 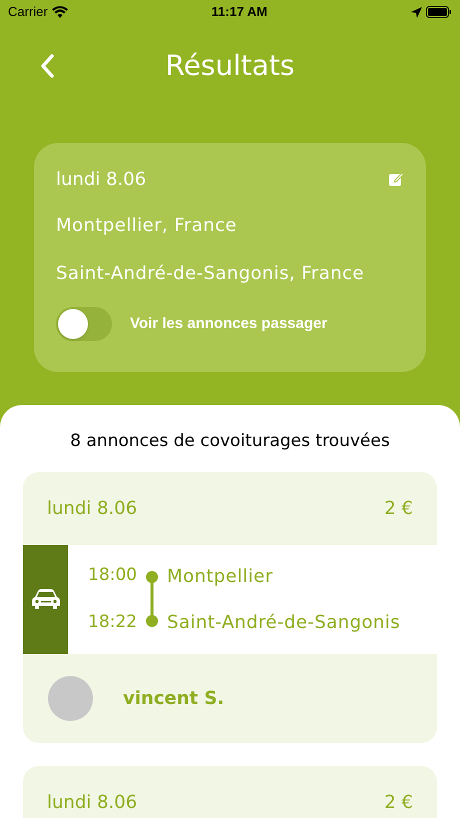 I want to click on departure-city: Montpellier, so click(x=220, y=576).